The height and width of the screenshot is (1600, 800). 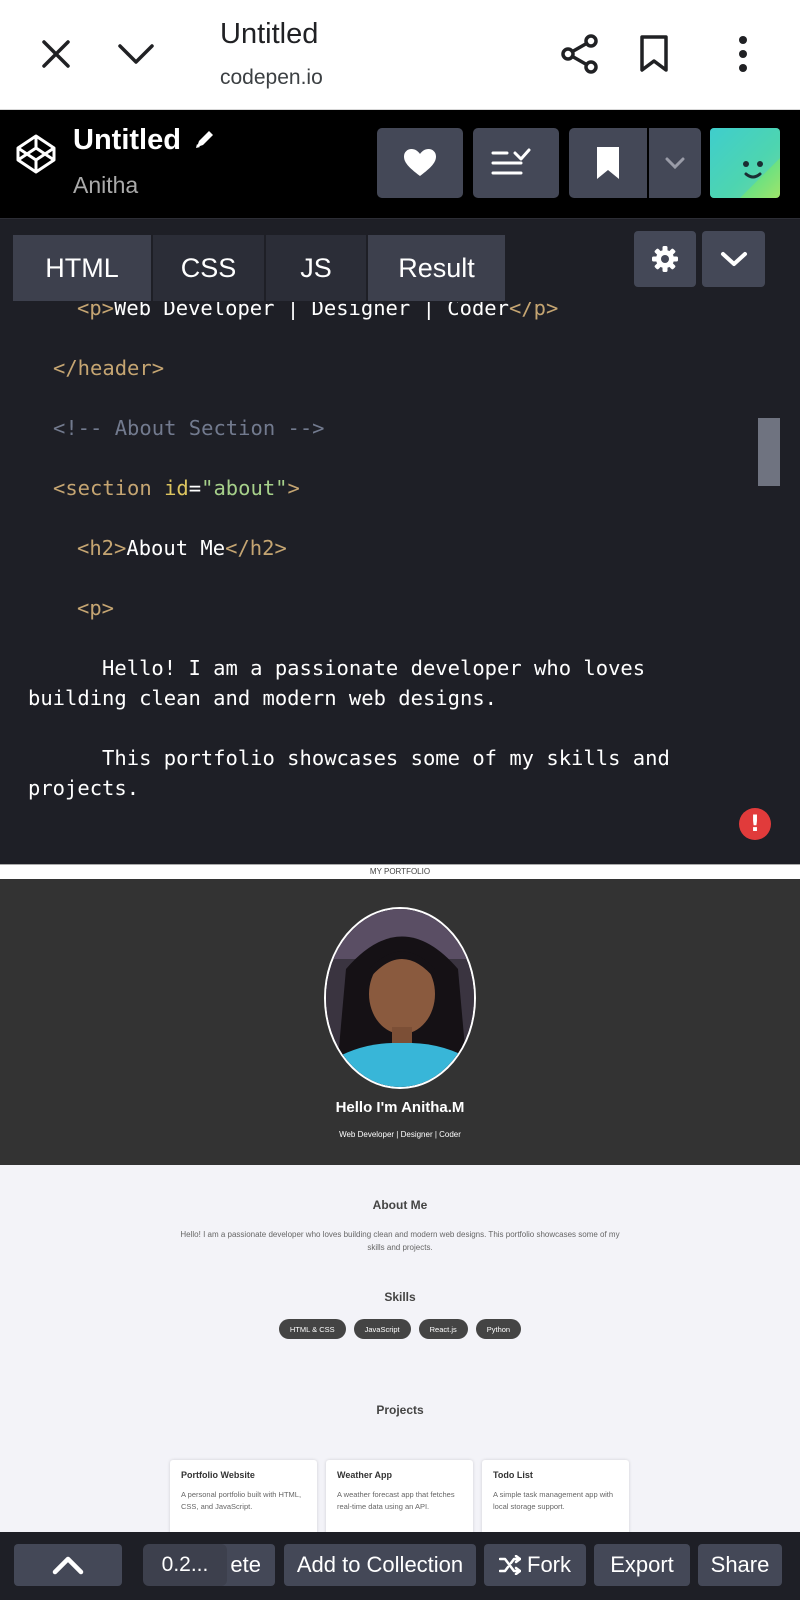 I want to click on pin-button, so click(x=608, y=163).